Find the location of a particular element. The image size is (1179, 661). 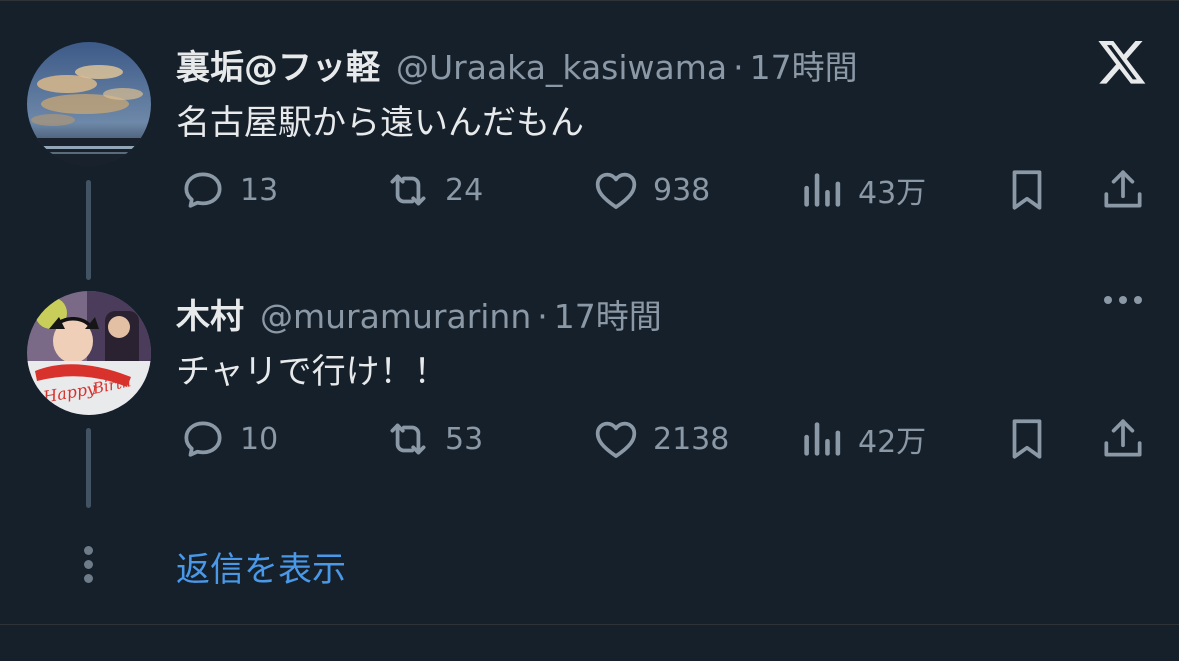

like-count: 938 is located at coordinates (682, 190).